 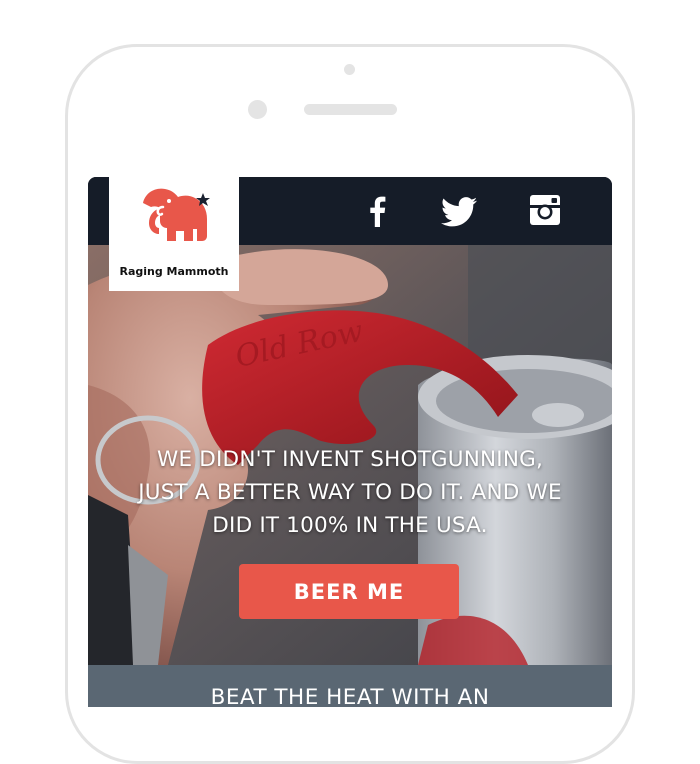 I want to click on headline-line: JUST A BETTER WAY TO DO IT. AND WE, so click(x=350, y=492).